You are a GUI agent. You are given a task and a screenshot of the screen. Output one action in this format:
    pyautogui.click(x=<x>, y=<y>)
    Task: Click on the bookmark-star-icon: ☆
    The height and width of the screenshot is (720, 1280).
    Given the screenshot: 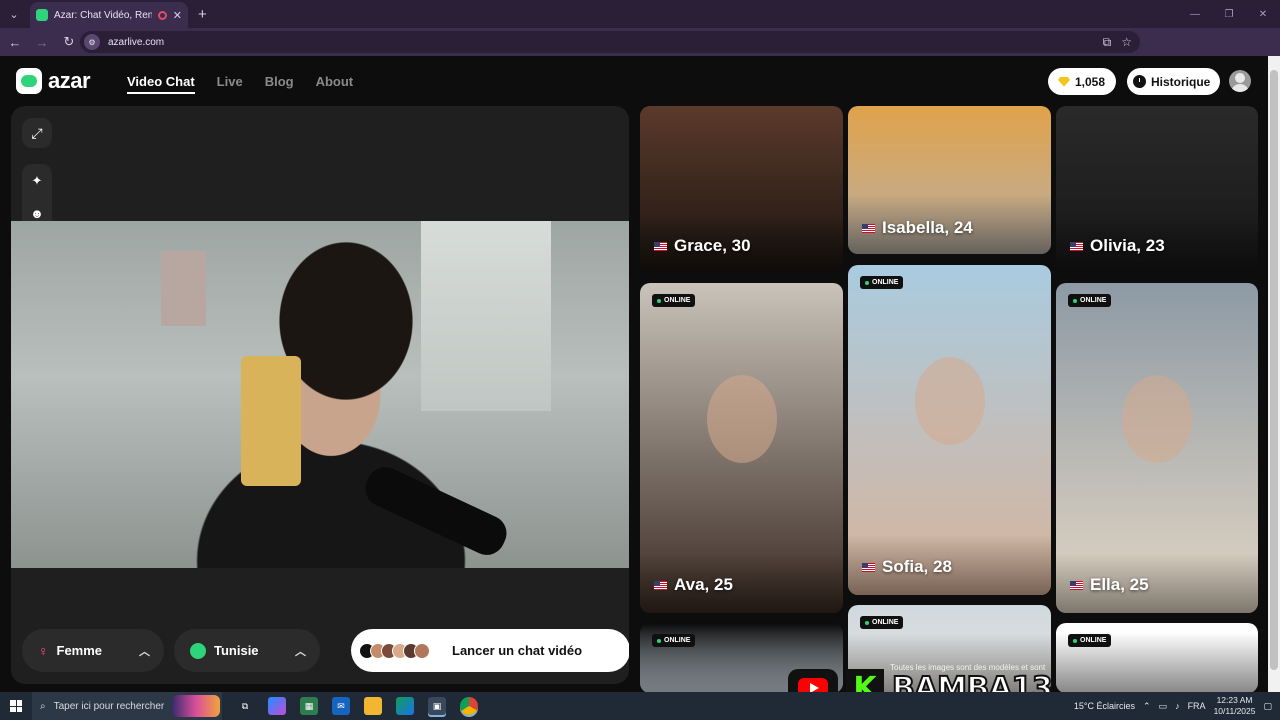 What is the action you would take?
    pyautogui.click(x=1126, y=42)
    